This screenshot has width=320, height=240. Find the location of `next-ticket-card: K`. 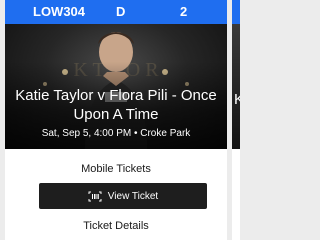

next-ticket-card: K is located at coordinates (236, 120).